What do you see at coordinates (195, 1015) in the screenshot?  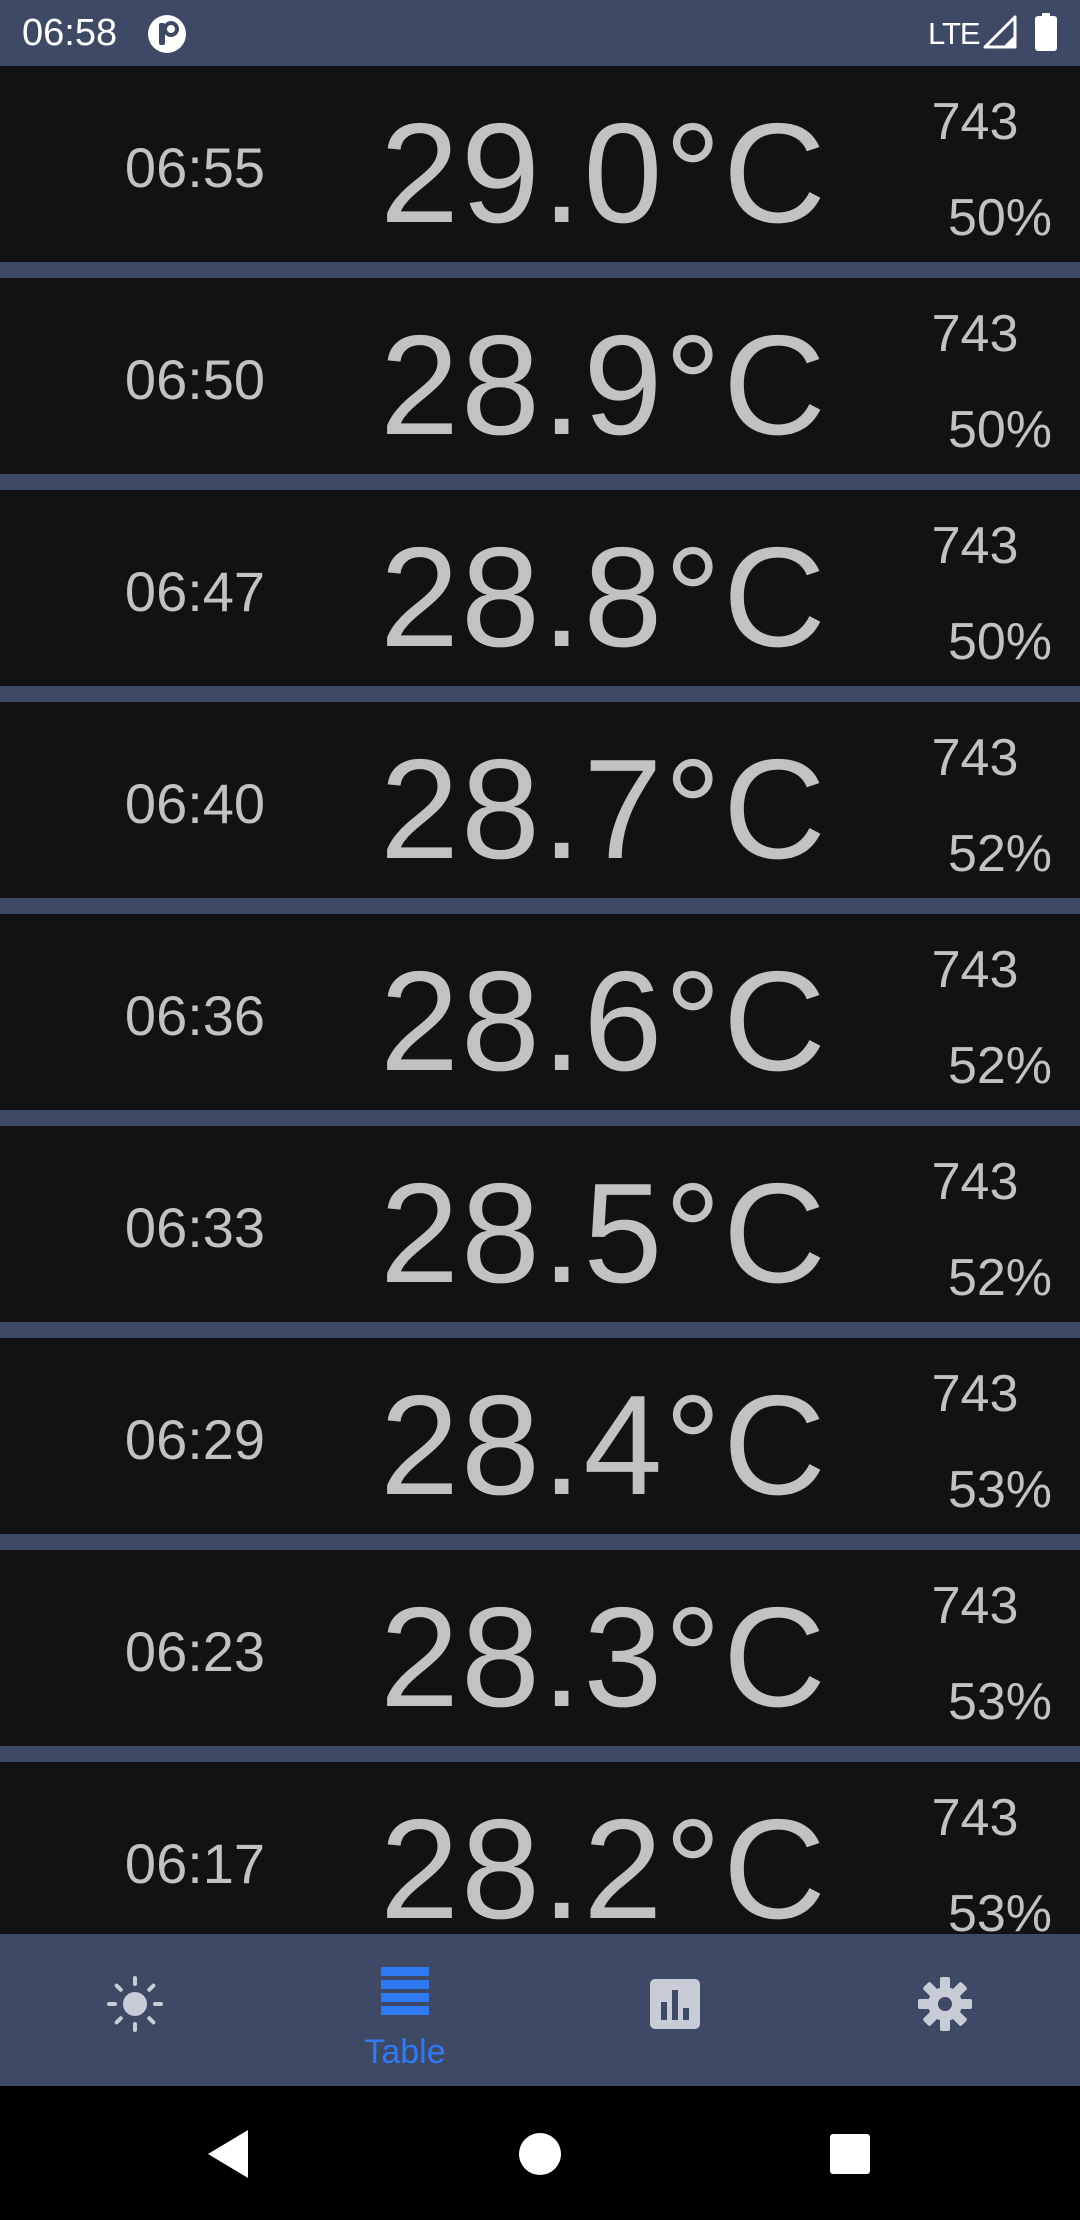 I see `reading-time: 06:36` at bounding box center [195, 1015].